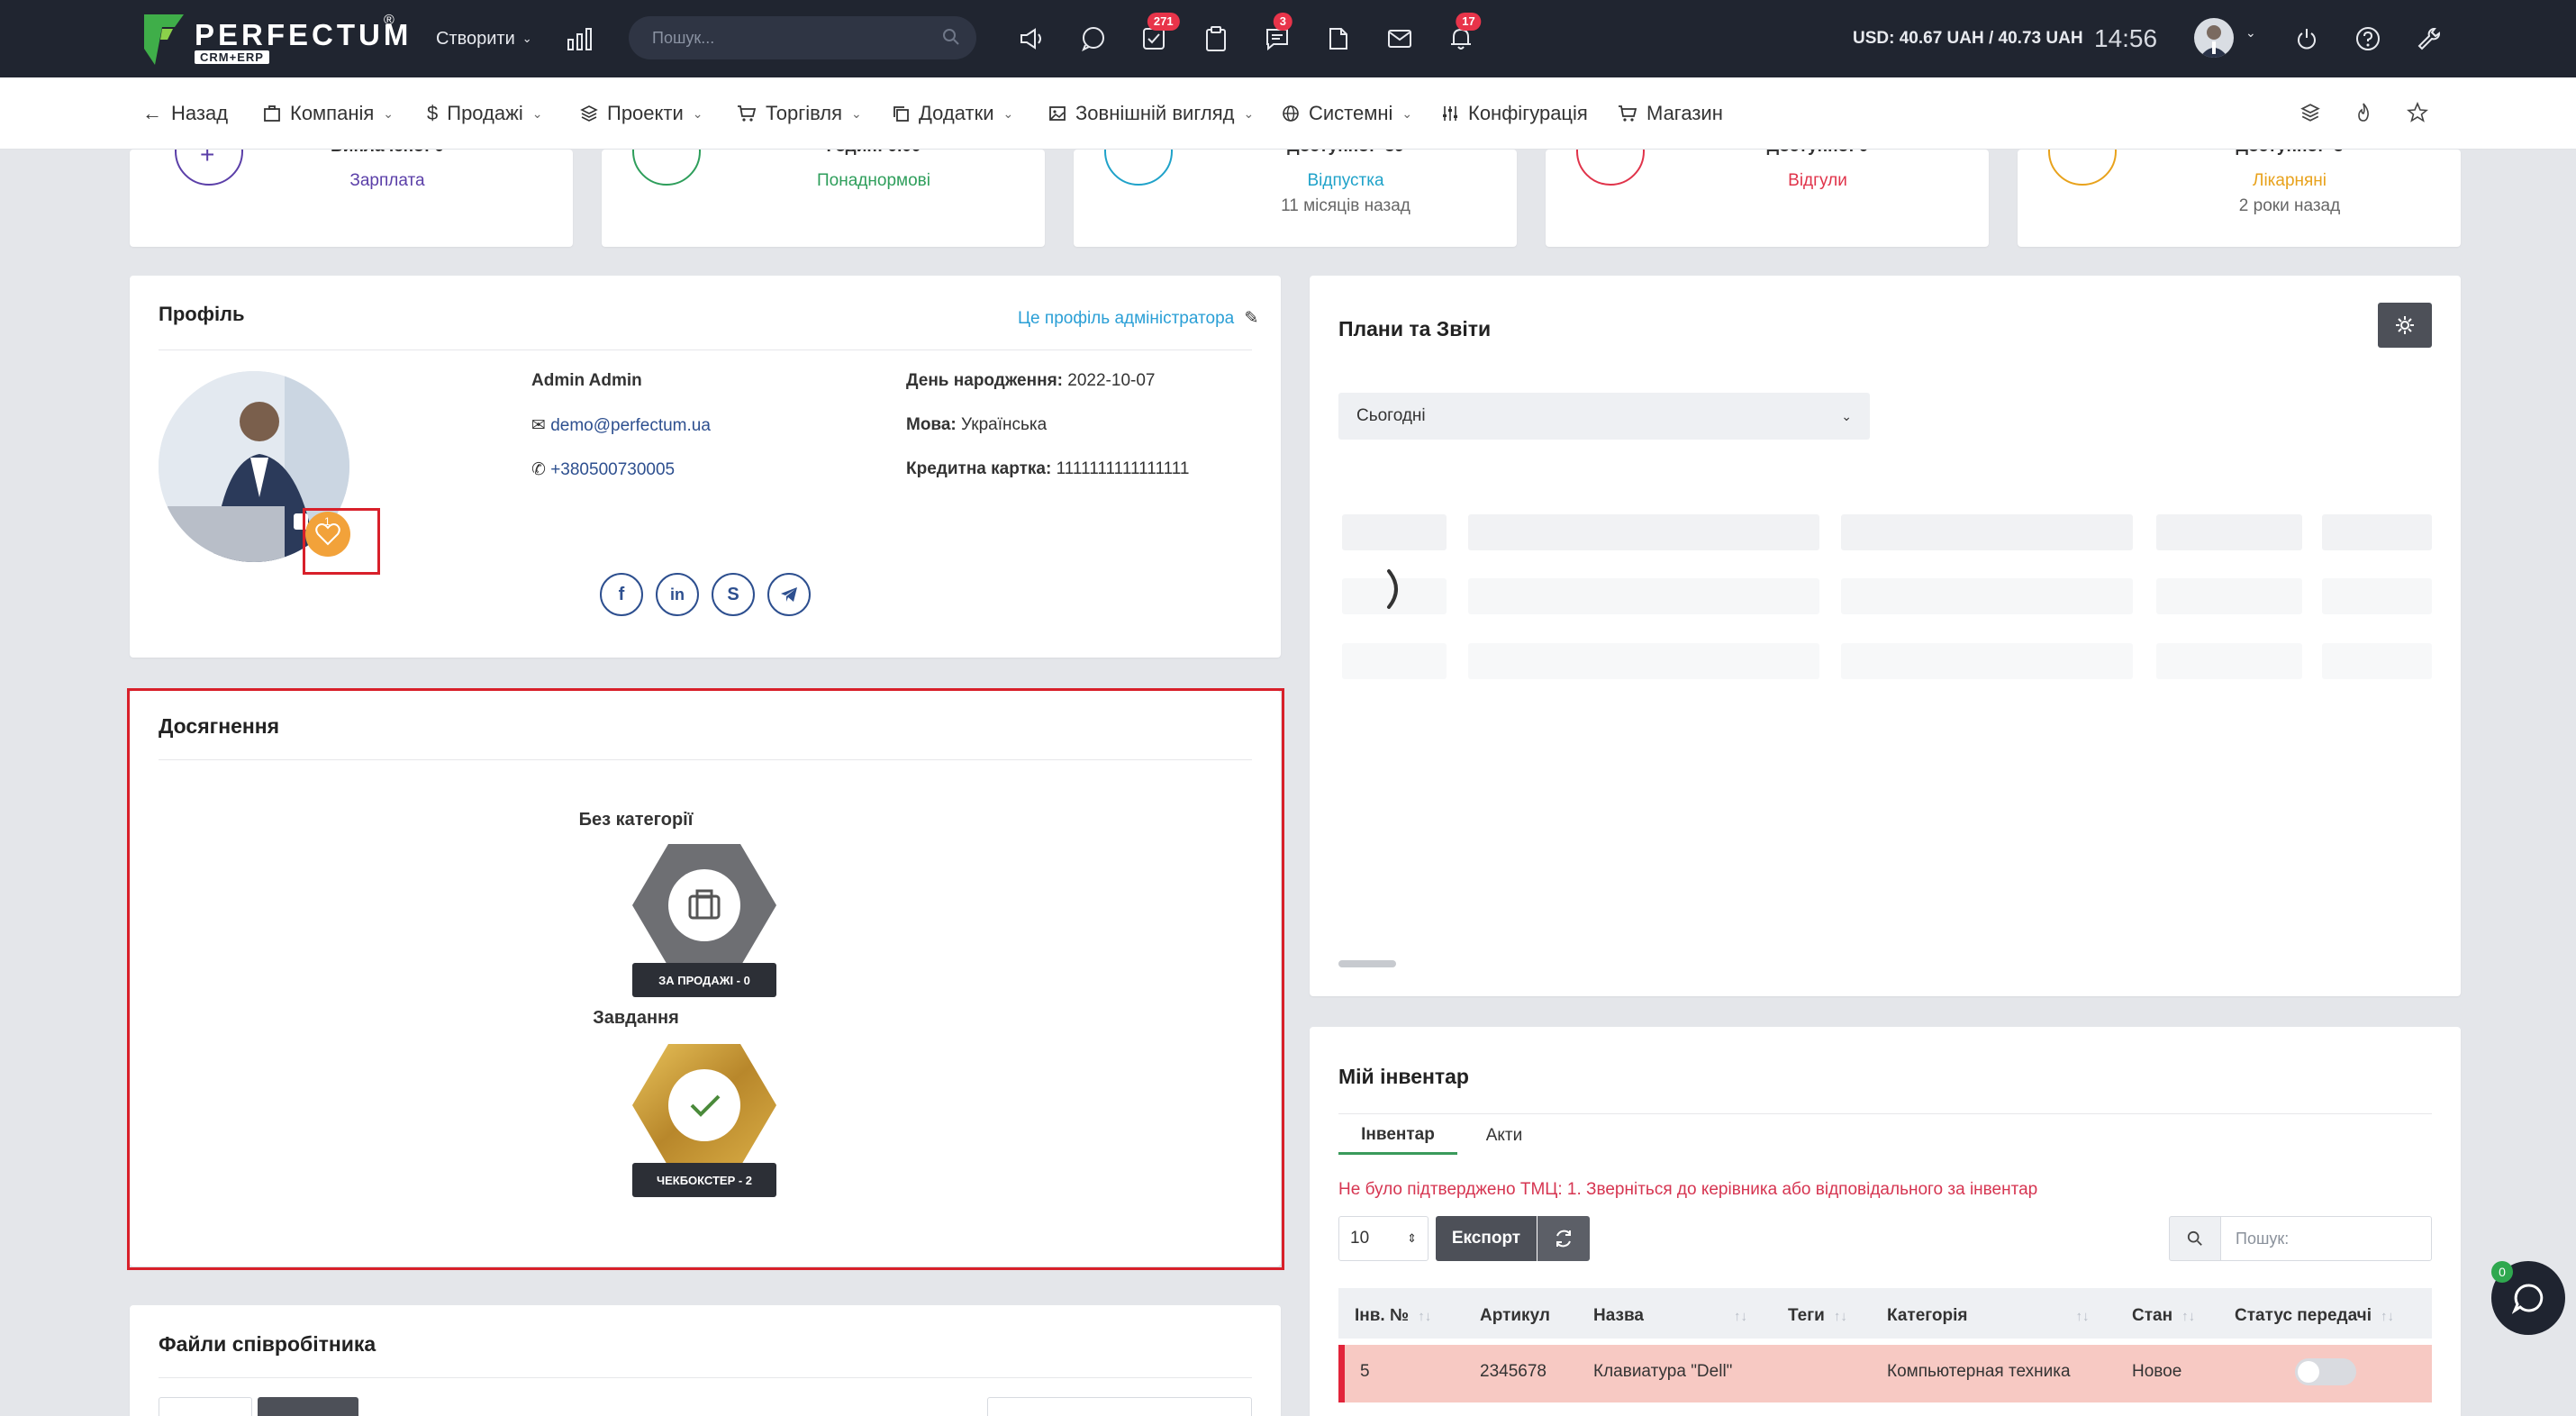  What do you see at coordinates (1365, 1371) in the screenshot?
I see `cell-inv: 5` at bounding box center [1365, 1371].